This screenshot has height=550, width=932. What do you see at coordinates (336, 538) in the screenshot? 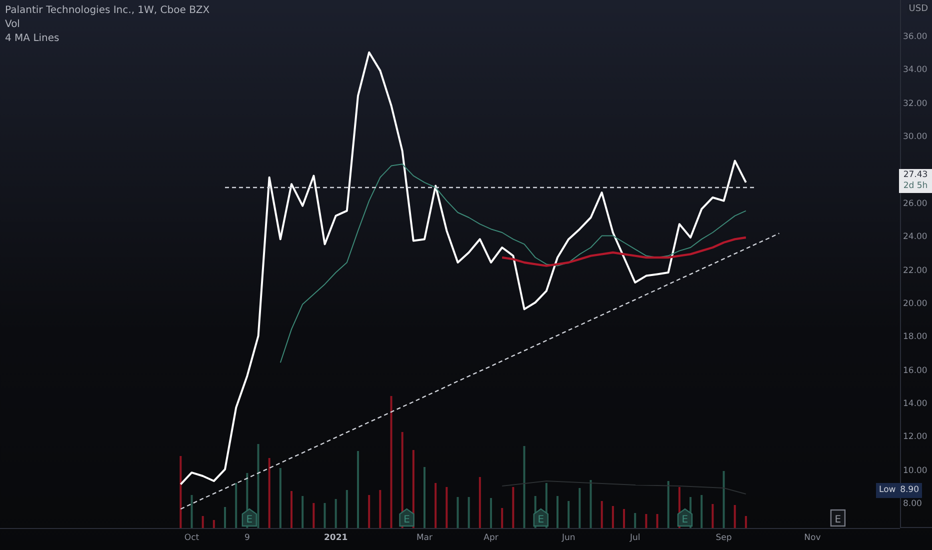
I see `time-tick: 2021` at bounding box center [336, 538].